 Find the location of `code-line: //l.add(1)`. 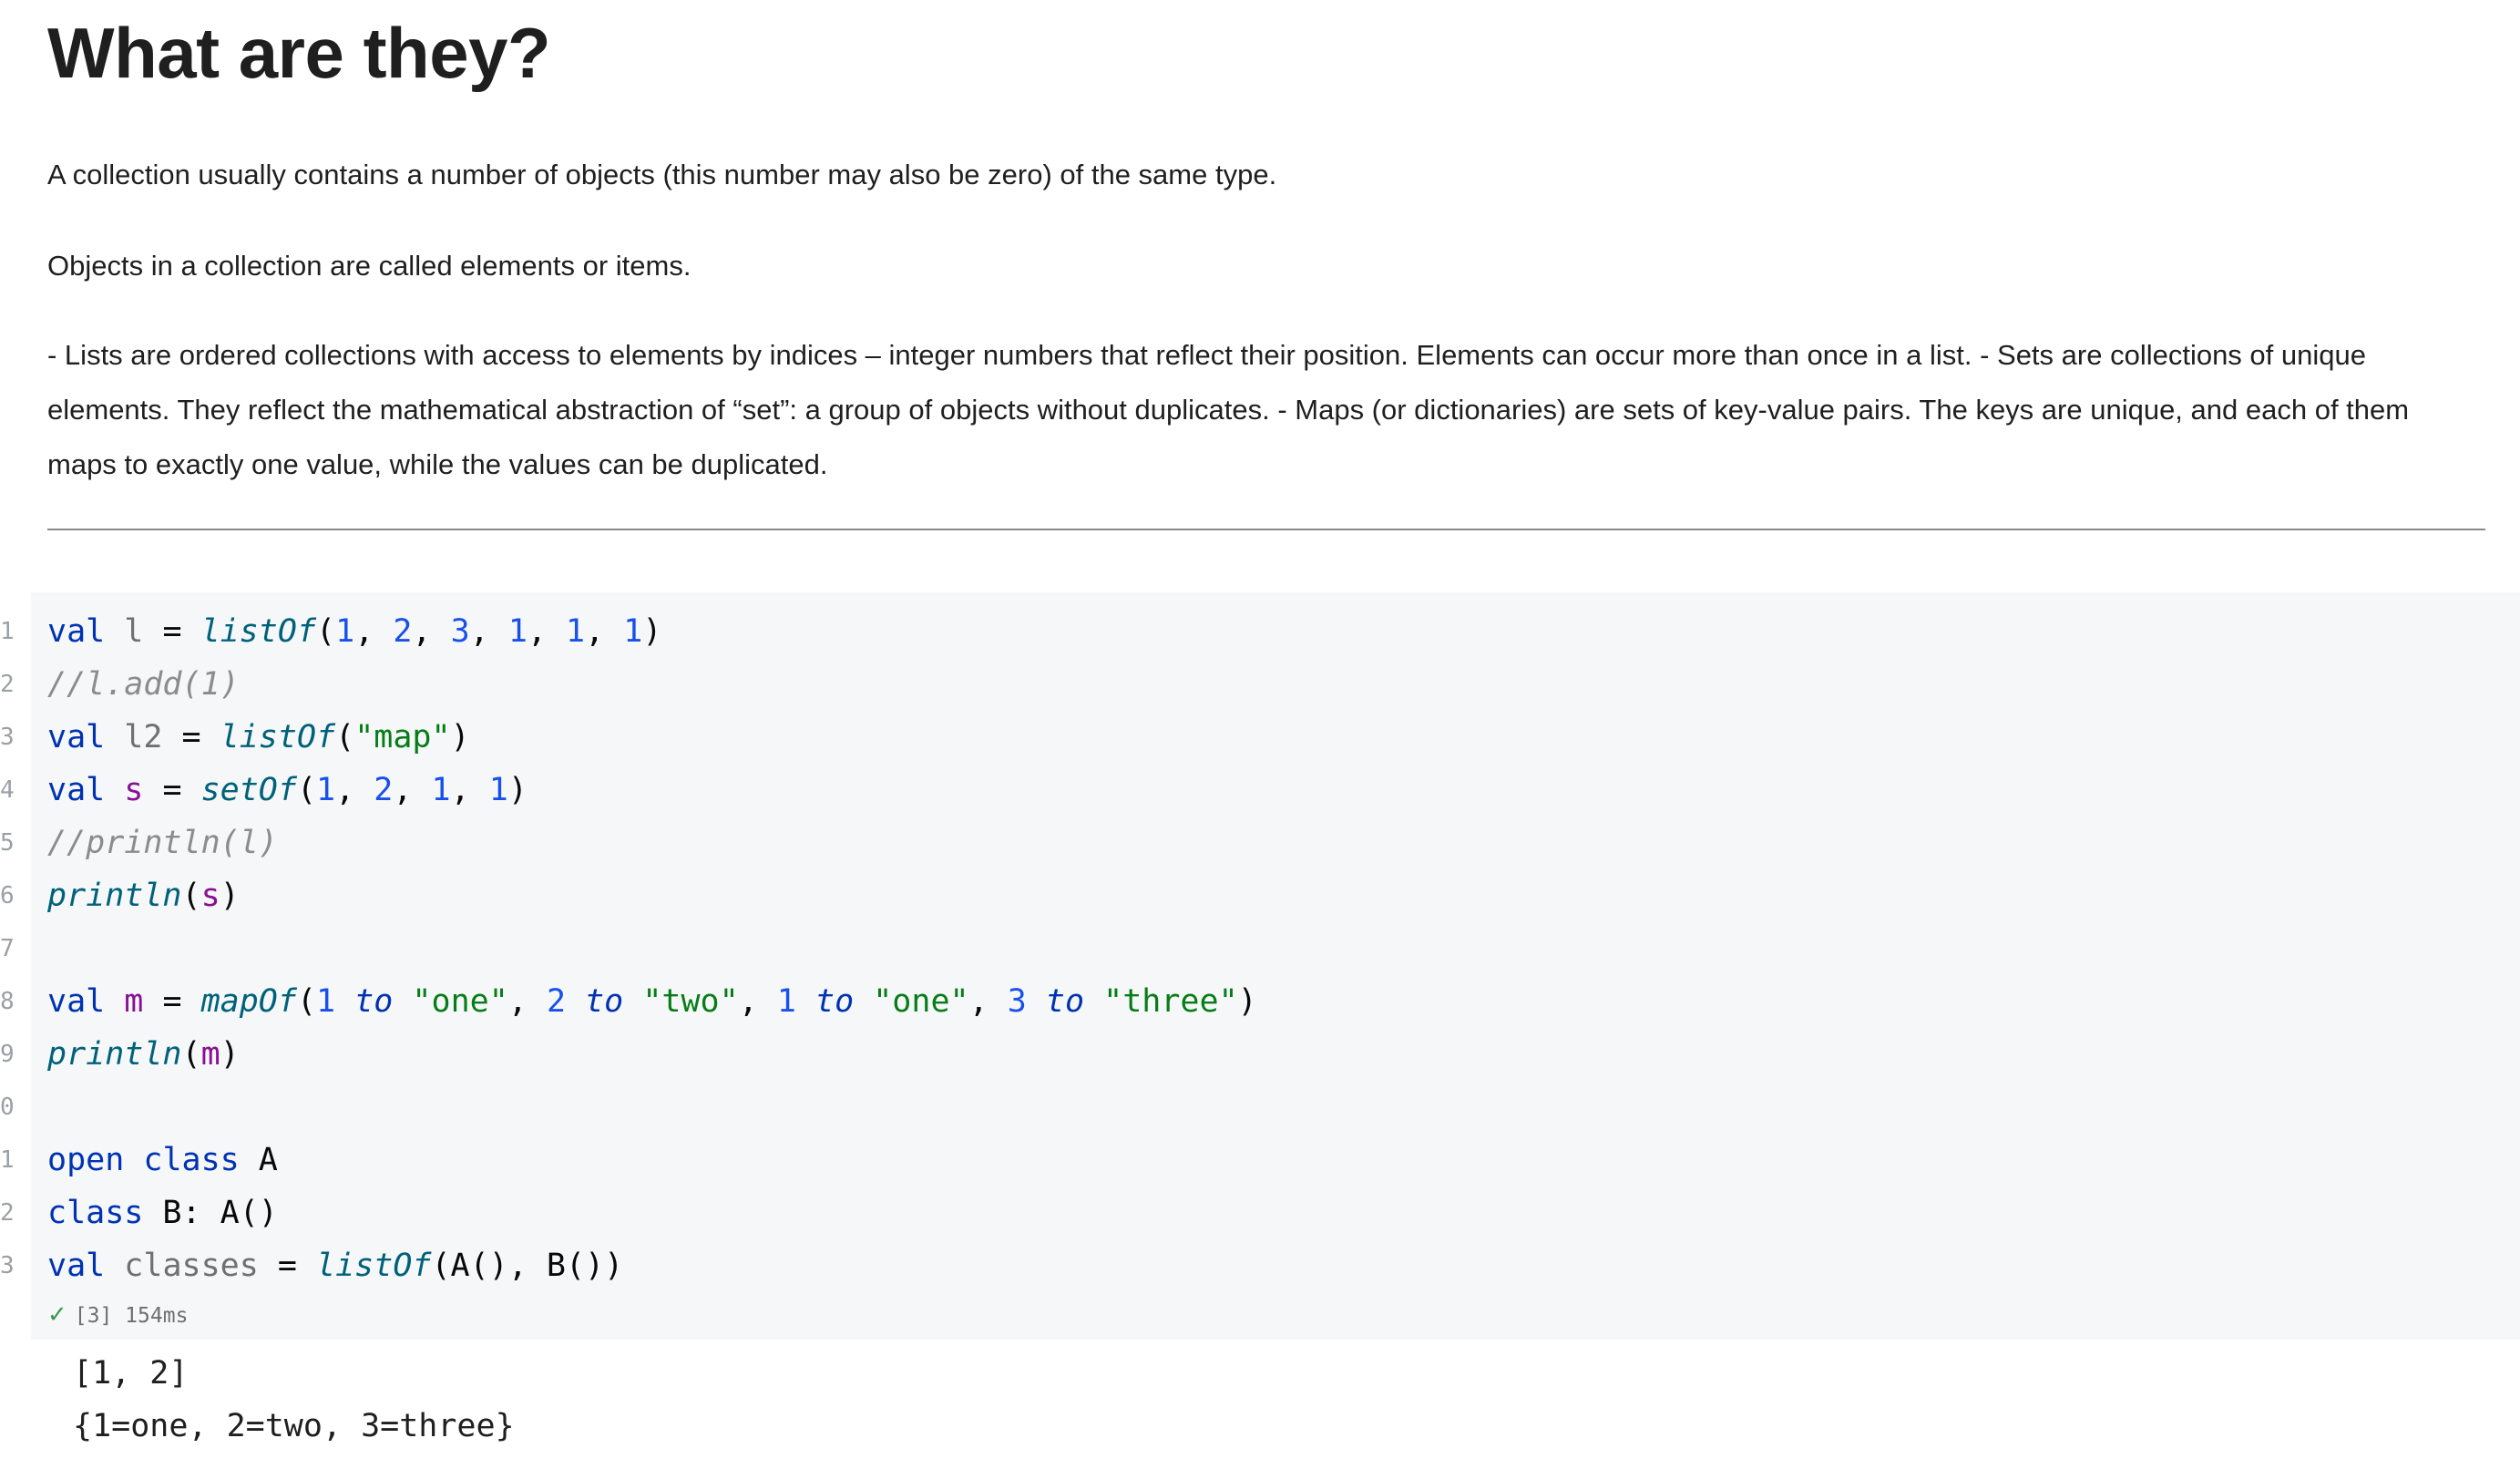

code-line: //l.add(1) is located at coordinates (652, 684).